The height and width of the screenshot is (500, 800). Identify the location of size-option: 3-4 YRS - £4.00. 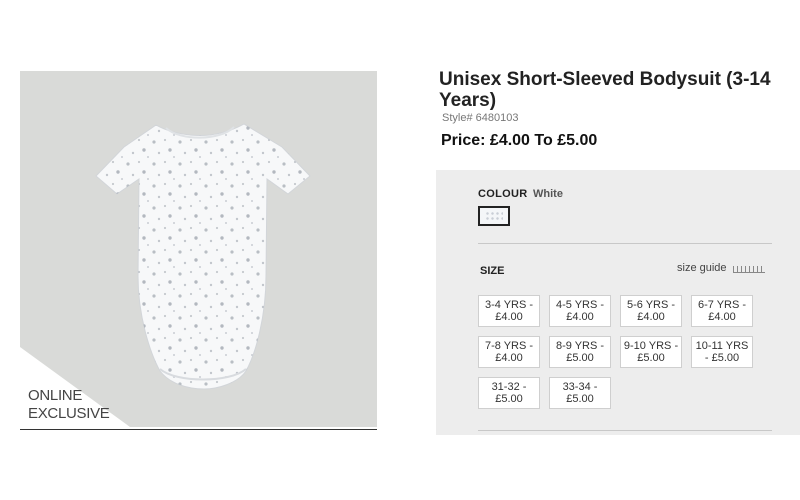
(509, 311).